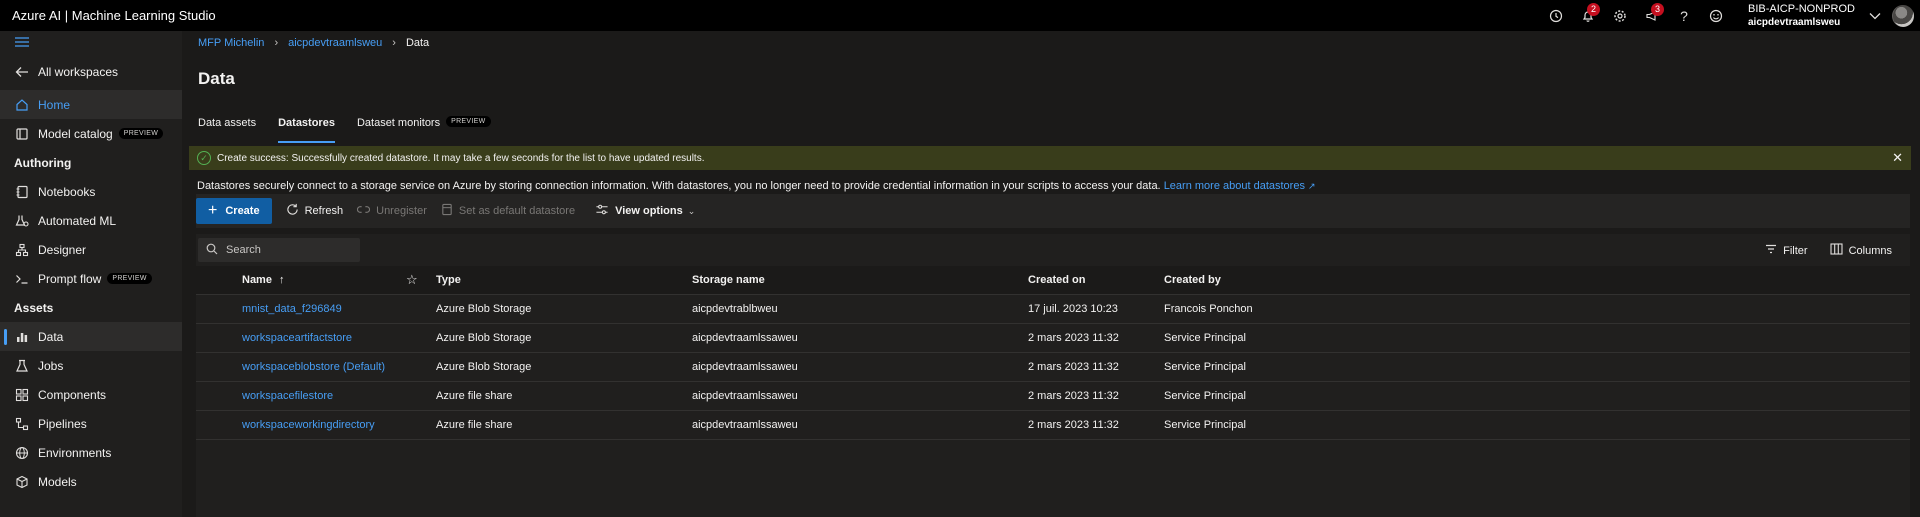  I want to click on create-label: Create, so click(242, 211).